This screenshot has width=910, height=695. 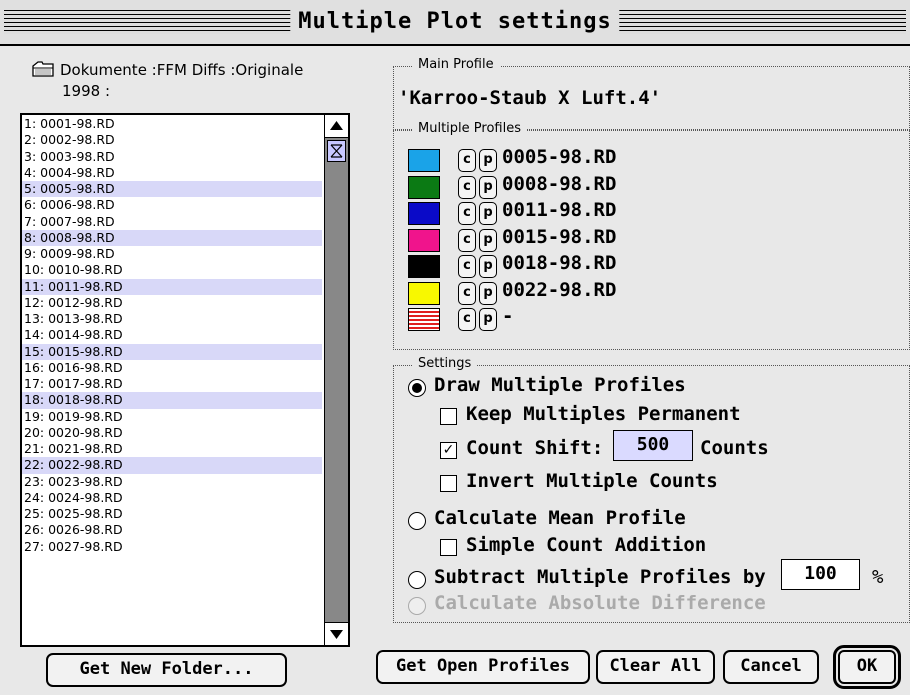 What do you see at coordinates (560, 385) in the screenshot?
I see `draw-multiple-label: Draw Multiple Profiles` at bounding box center [560, 385].